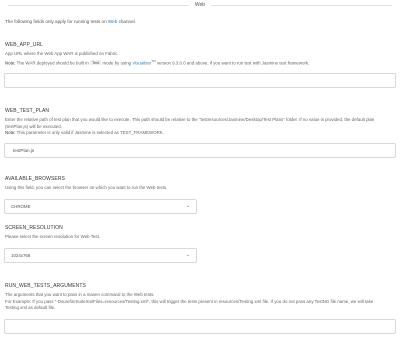 Image resolution: width=400 pixels, height=350 pixels. I want to click on web-channel-link: Web, so click(112, 21).